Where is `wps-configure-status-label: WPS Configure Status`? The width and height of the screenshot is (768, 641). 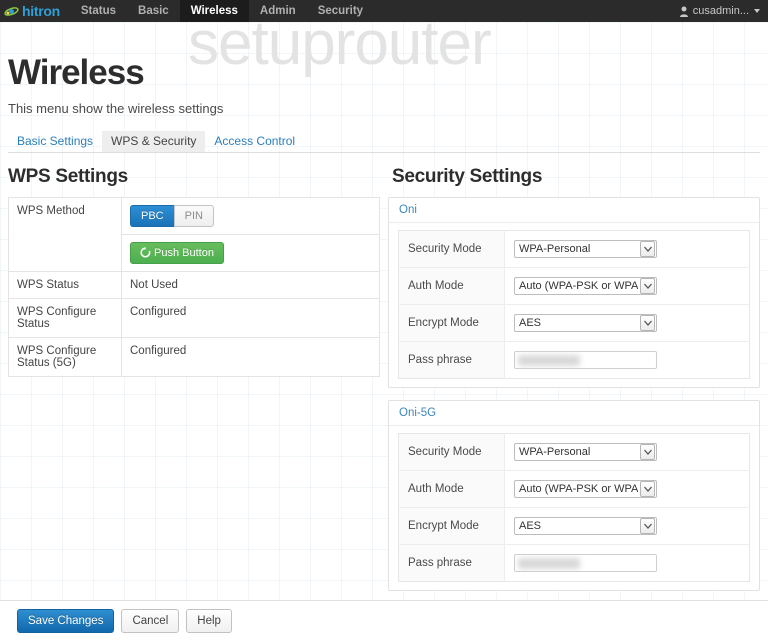 wps-configure-status-label: WPS Configure Status is located at coordinates (65, 317).